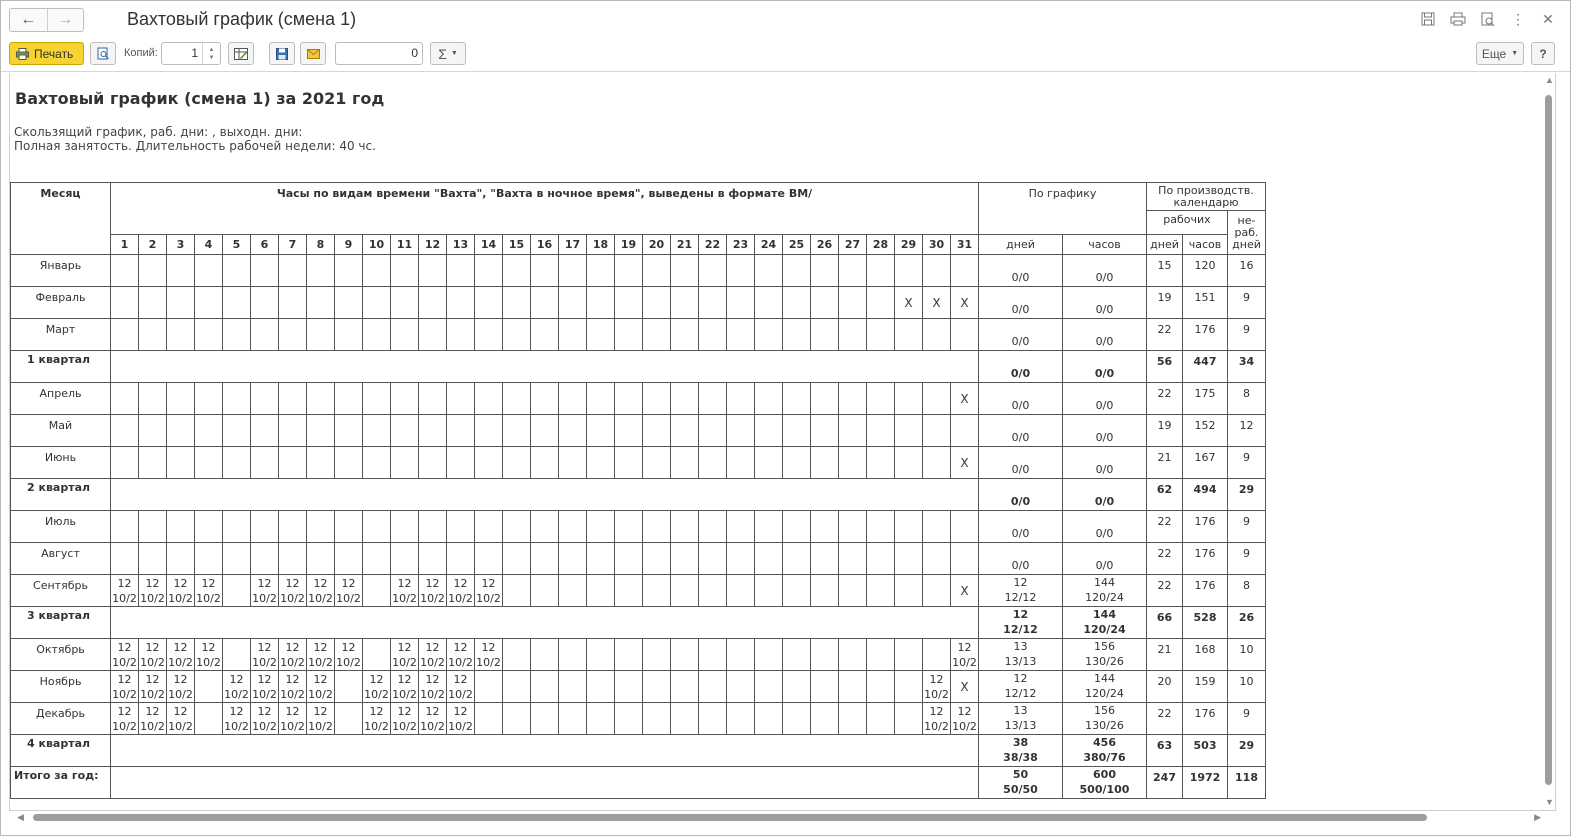 This screenshot has height=836, width=1571. Describe the element at coordinates (60, 334) in the screenshot. I see `row-label: Март` at that location.